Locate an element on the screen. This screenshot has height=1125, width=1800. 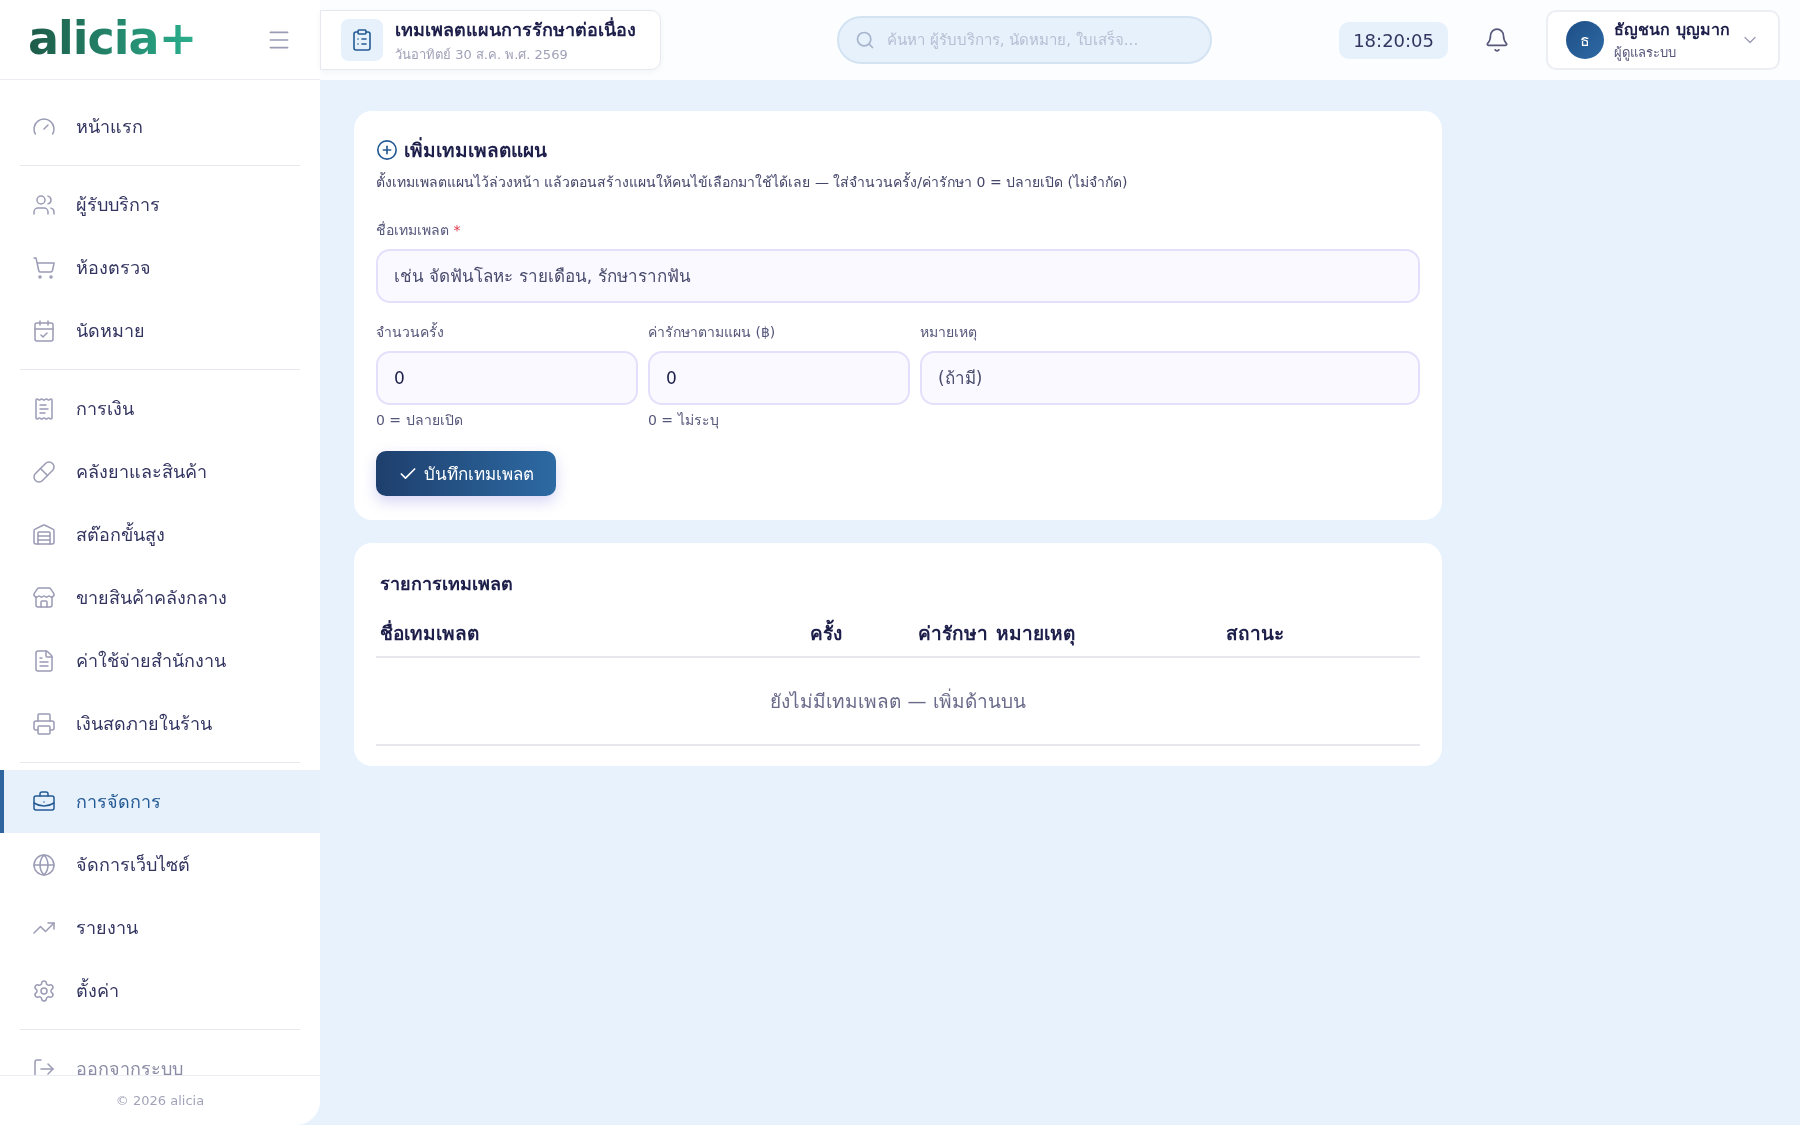
column-header: หมายเหตุ is located at coordinates (1106, 634).